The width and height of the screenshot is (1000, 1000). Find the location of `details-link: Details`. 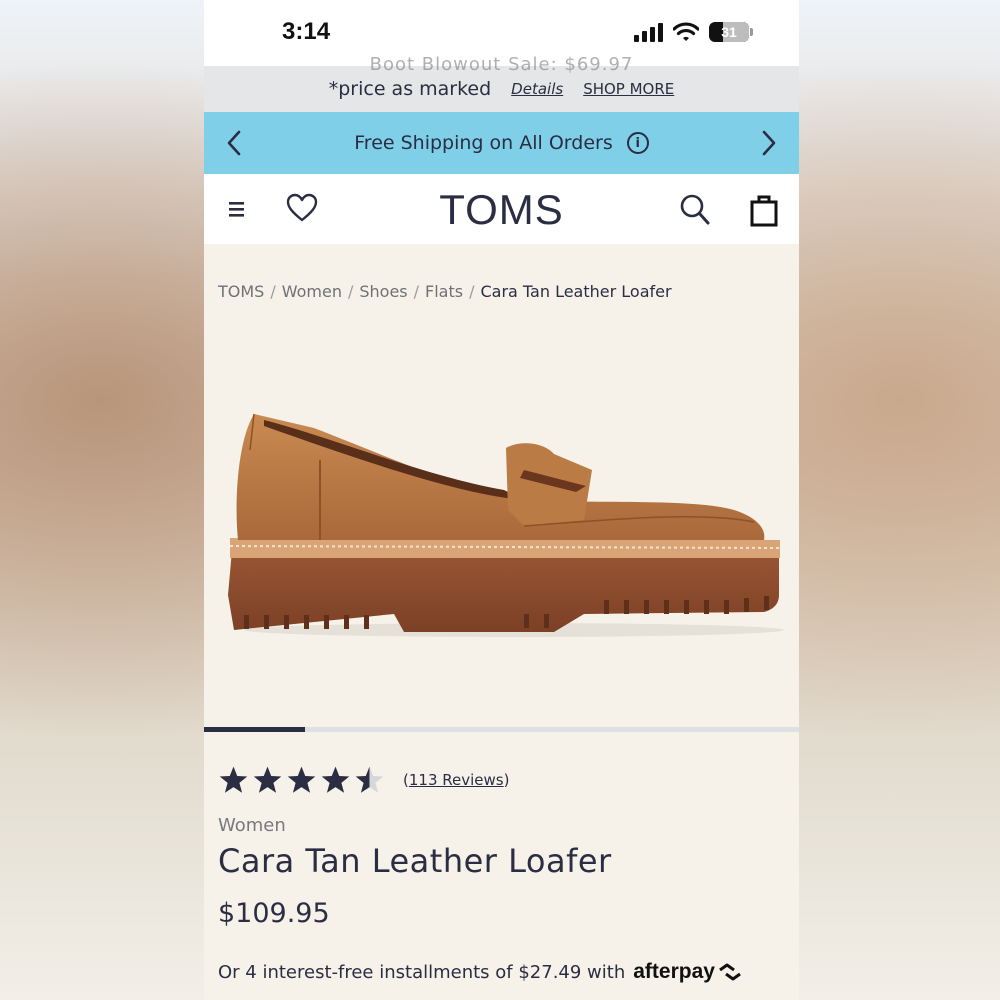

details-link: Details is located at coordinates (537, 89).